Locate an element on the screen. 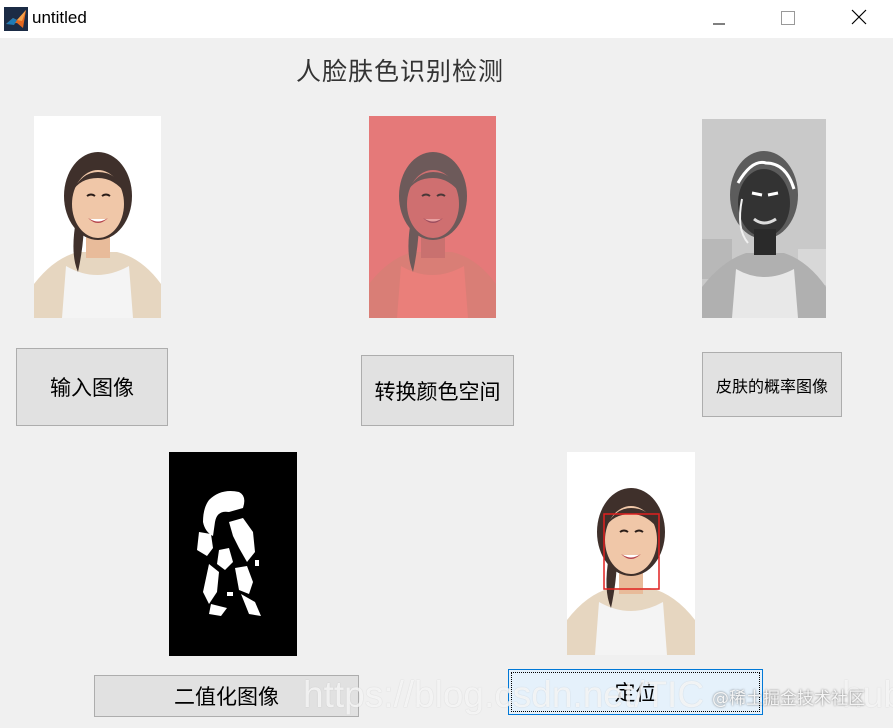 The image size is (893, 728). binarize-image-button: 二值化图像 is located at coordinates (226, 696).